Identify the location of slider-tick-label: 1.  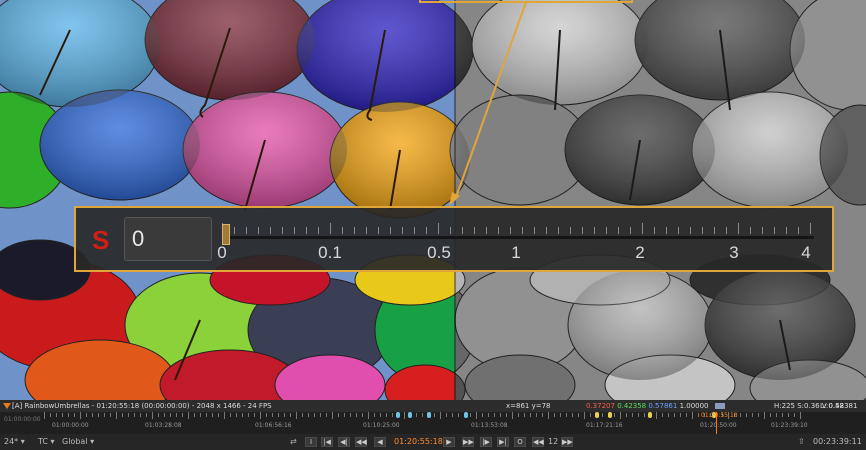
(516, 252).